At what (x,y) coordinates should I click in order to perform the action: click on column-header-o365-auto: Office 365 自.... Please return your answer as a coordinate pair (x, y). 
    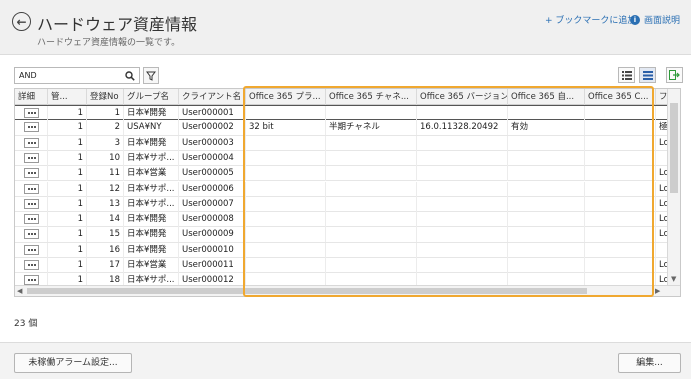
    Looking at the image, I should click on (546, 97).